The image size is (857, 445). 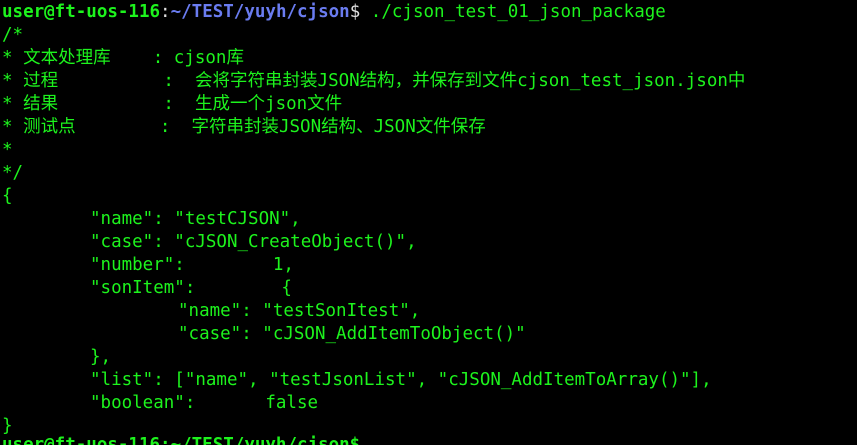 I want to click on json-number-key: "number":, so click(x=137, y=265).